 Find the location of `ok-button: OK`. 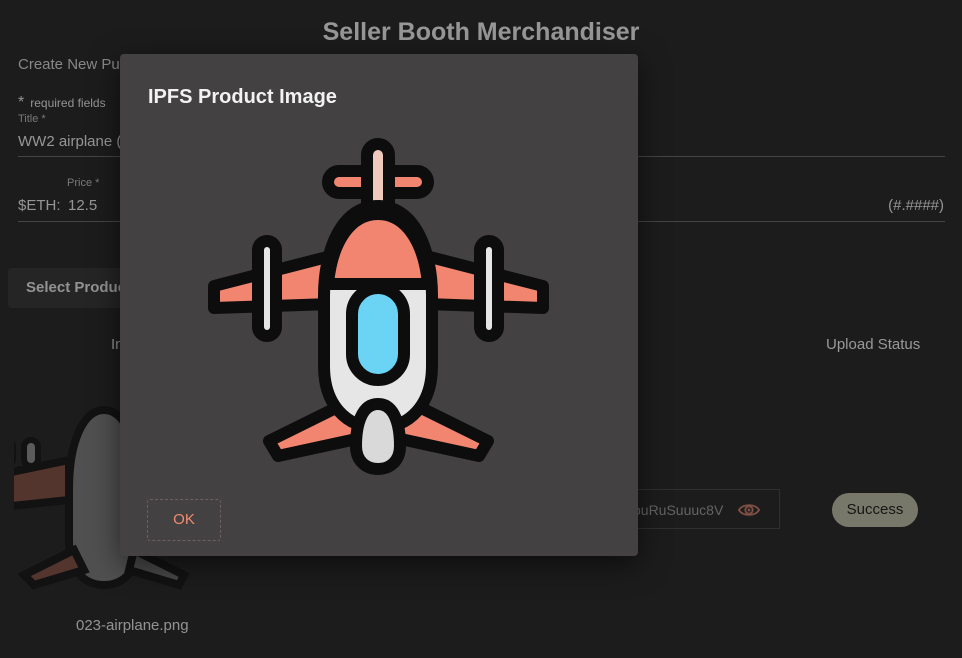

ok-button: OK is located at coordinates (184, 520).